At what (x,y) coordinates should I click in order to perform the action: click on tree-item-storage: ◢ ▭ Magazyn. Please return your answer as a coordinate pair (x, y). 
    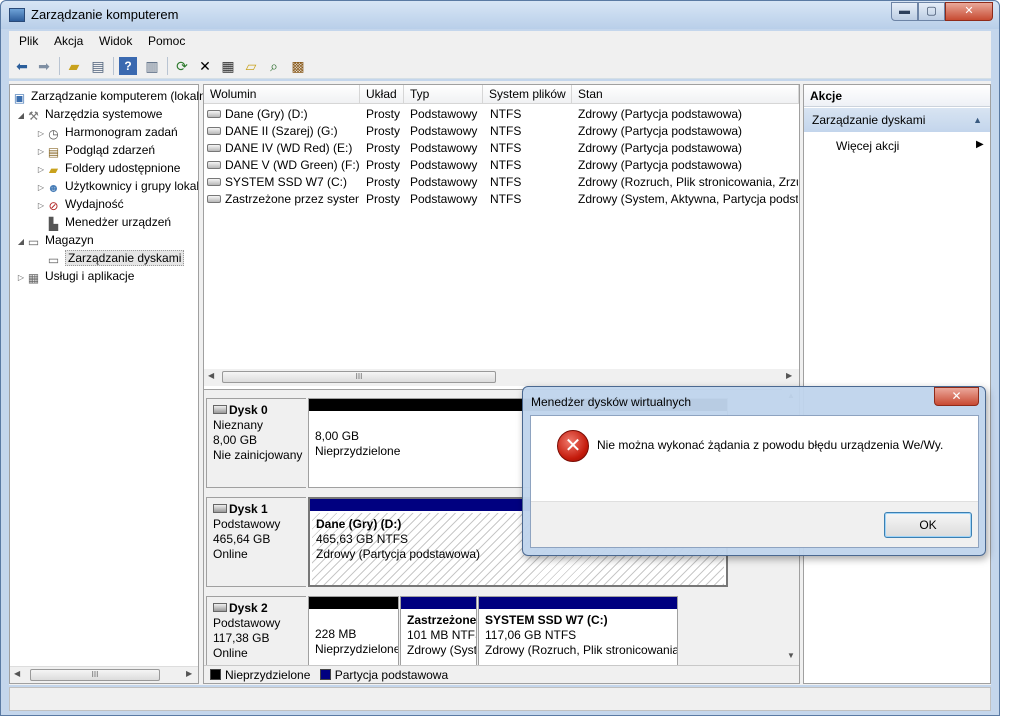
    Looking at the image, I should click on (55, 240).